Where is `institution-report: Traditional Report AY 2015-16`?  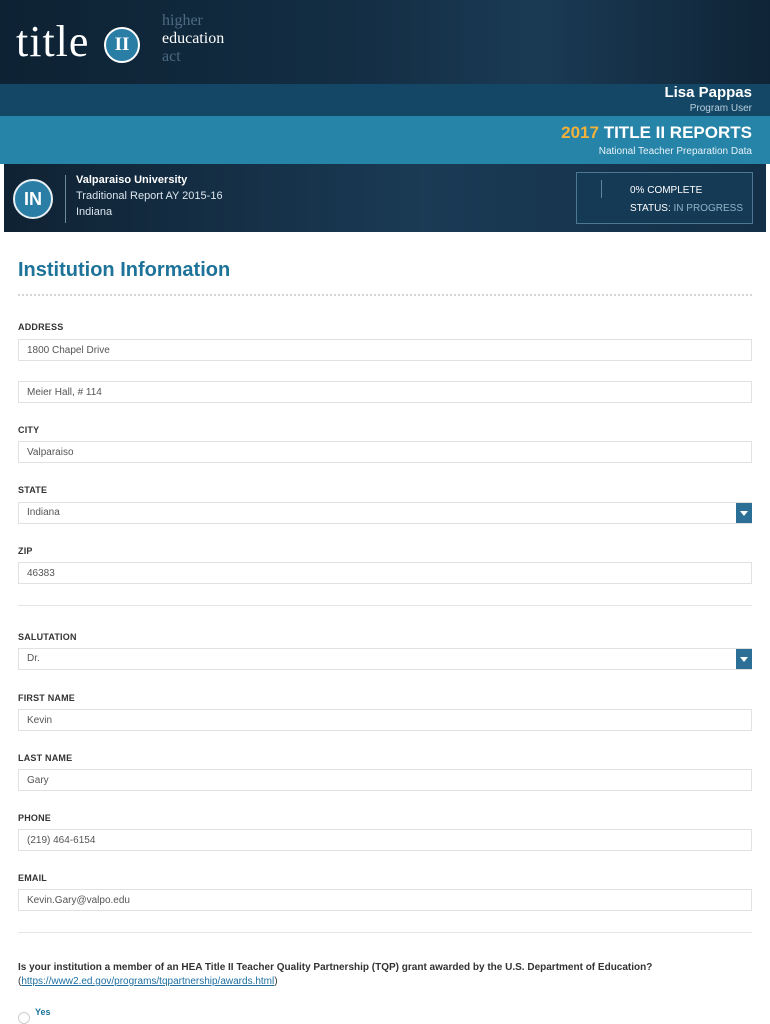 institution-report: Traditional Report AY 2015-16 is located at coordinates (149, 196).